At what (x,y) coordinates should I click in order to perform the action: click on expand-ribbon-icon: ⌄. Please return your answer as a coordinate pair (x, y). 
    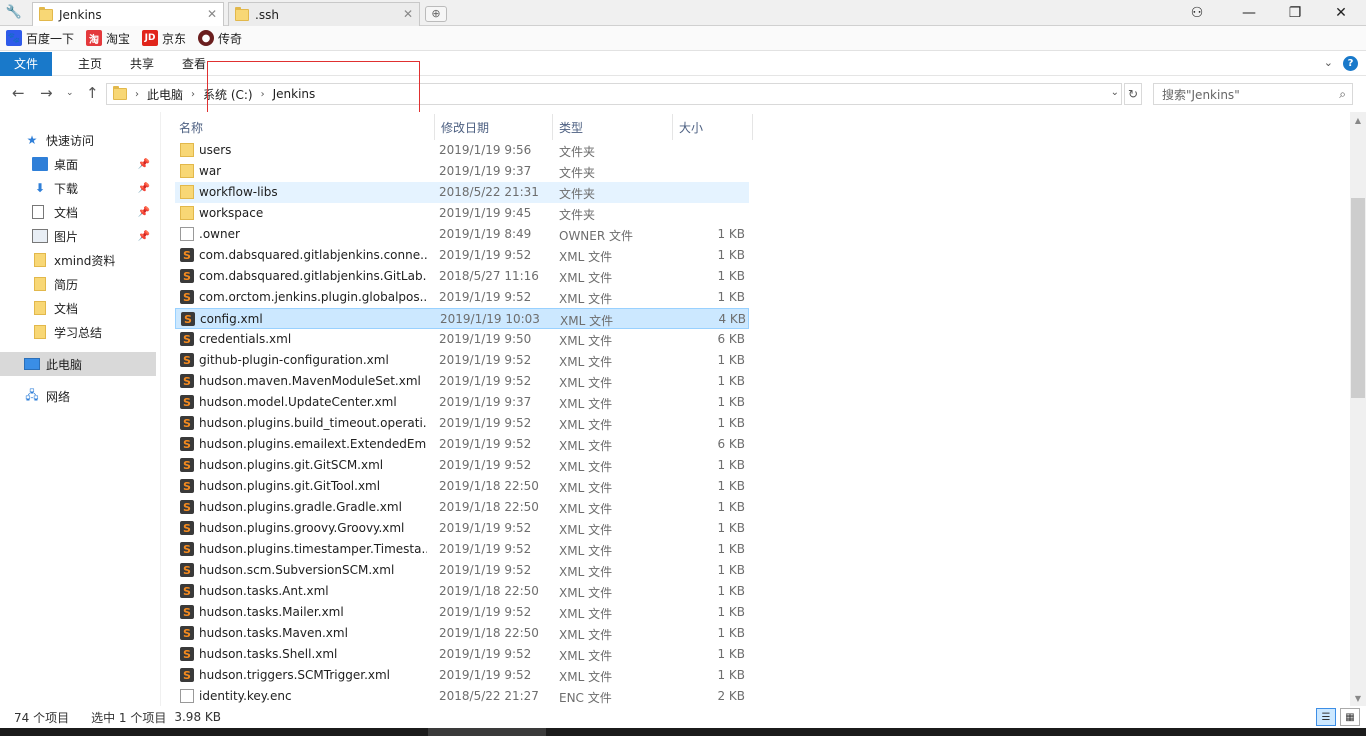
    Looking at the image, I should click on (1328, 63).